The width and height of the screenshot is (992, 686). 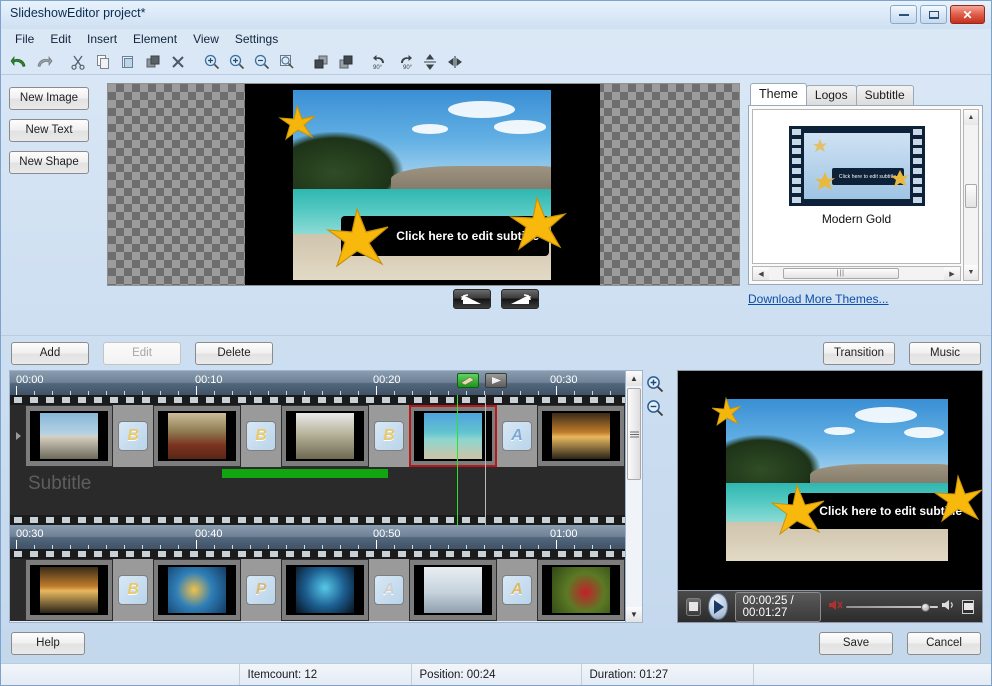 What do you see at coordinates (903, 14) in the screenshot?
I see `minimize-button` at bounding box center [903, 14].